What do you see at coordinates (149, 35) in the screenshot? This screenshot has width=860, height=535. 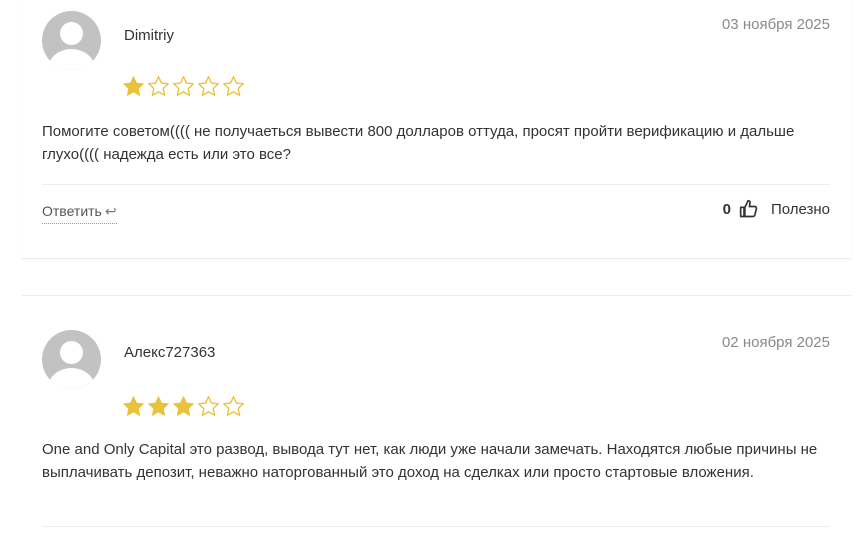 I see `review-author: Dimitriy` at bounding box center [149, 35].